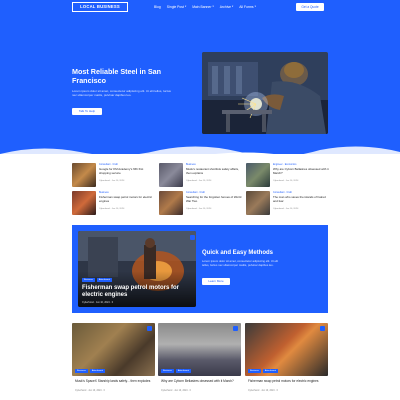 Image resolution: width=400 pixels, height=400 pixels. I want to click on nav-item-archive: Archive ▾, so click(227, 7).